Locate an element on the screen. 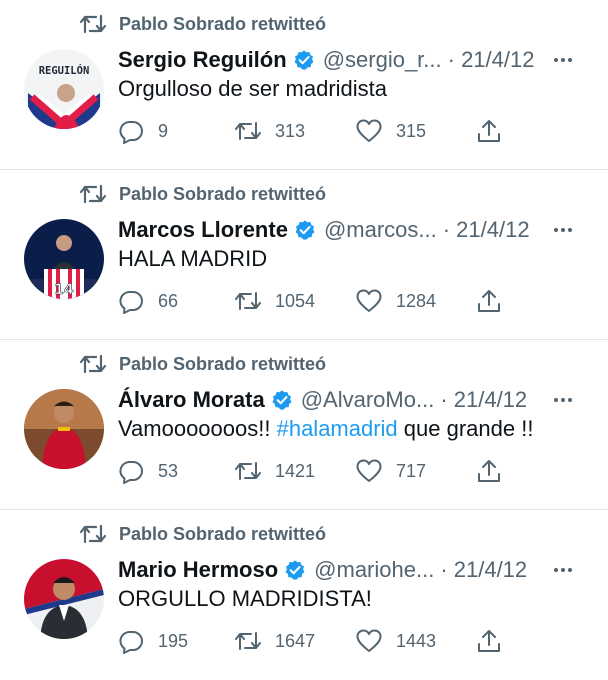 The height and width of the screenshot is (680, 608). reply-button: 53 is located at coordinates (148, 471).